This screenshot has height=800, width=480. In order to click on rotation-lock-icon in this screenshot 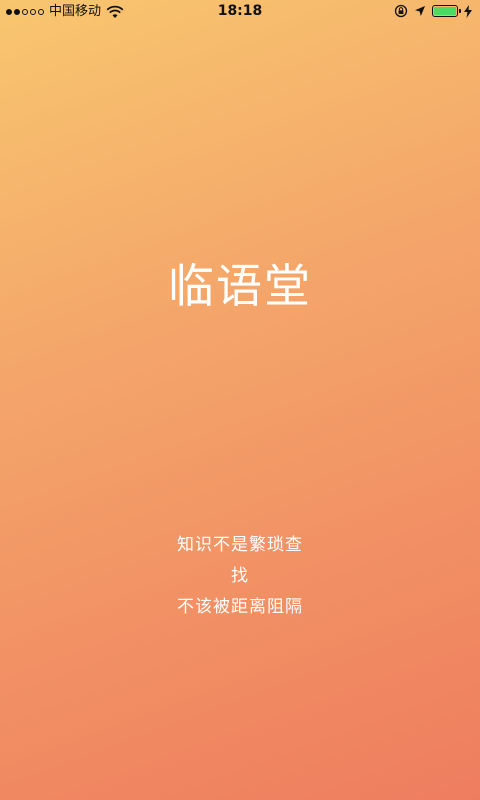, I will do `click(401, 11)`.